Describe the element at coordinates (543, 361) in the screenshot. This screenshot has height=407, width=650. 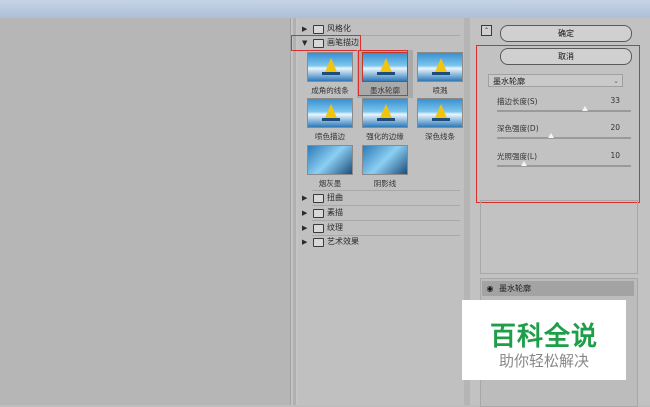
I see `watermark-subtitle: 助你轻松解决` at that location.